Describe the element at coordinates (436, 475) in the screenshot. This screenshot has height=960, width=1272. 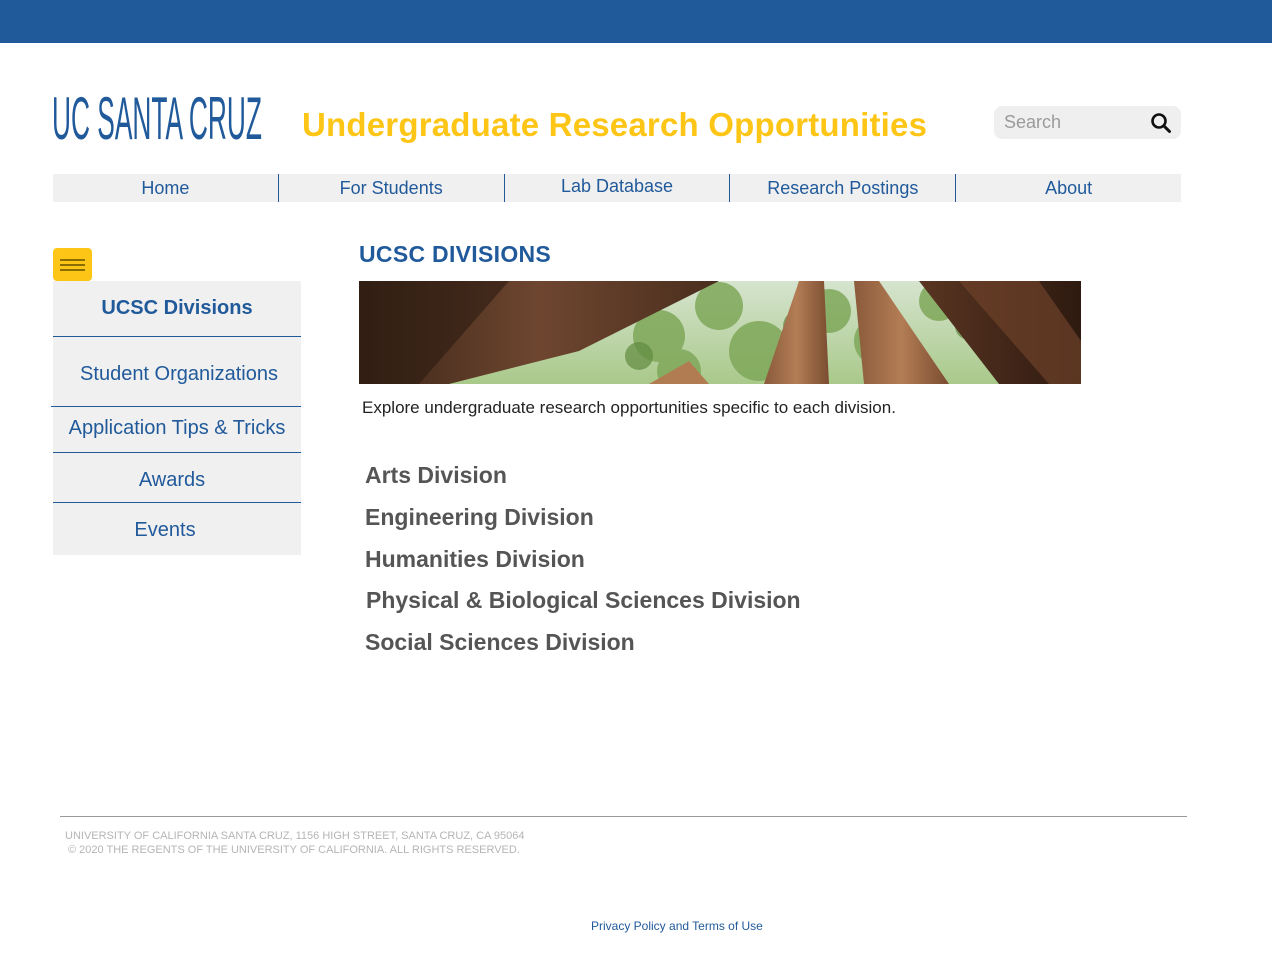
I see `division-link-arts: Arts Division` at that location.